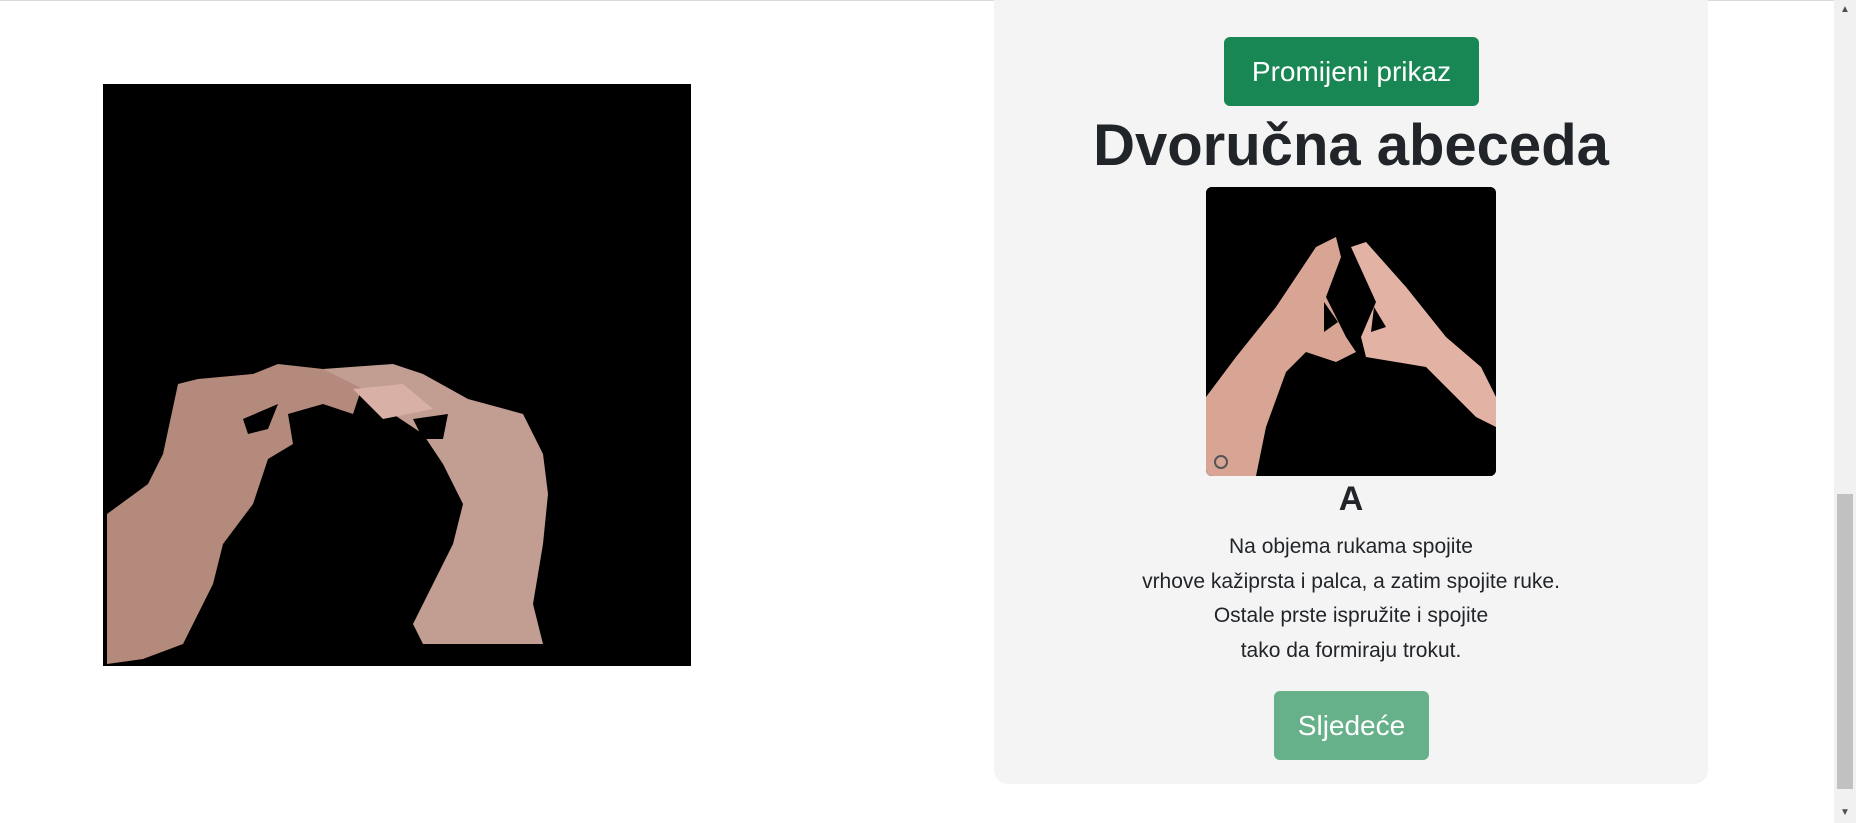 This screenshot has width=1856, height=823. I want to click on description-line: Na objema rukama spojite, so click(1351, 546).